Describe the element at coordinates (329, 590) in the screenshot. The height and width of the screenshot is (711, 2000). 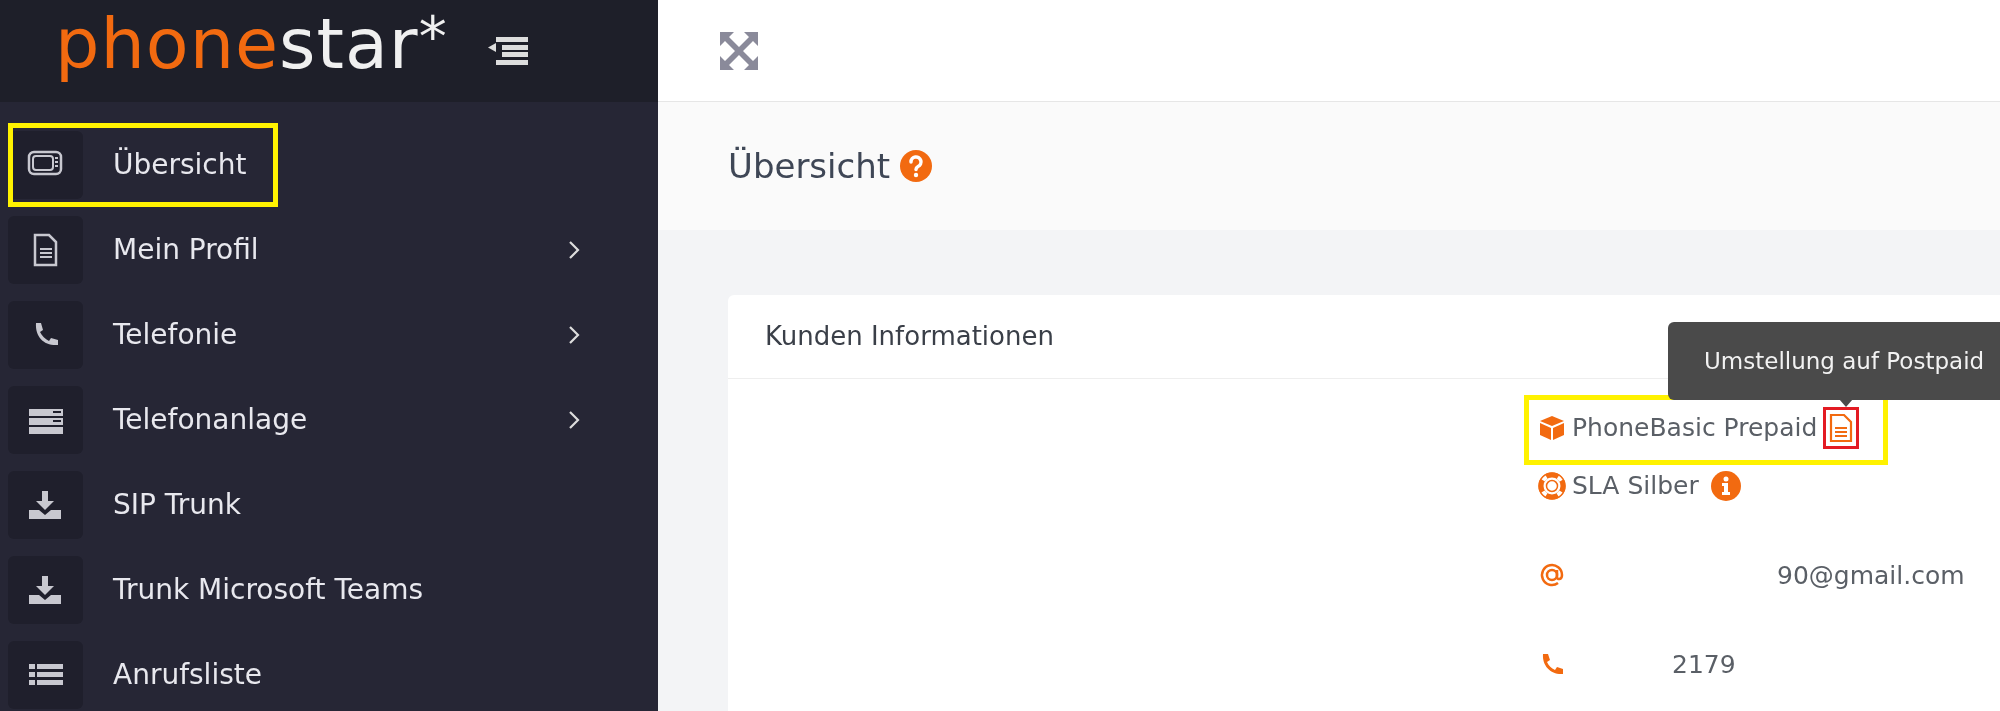
I see `sidebar-item: Trunk Microsoft Teams` at that location.